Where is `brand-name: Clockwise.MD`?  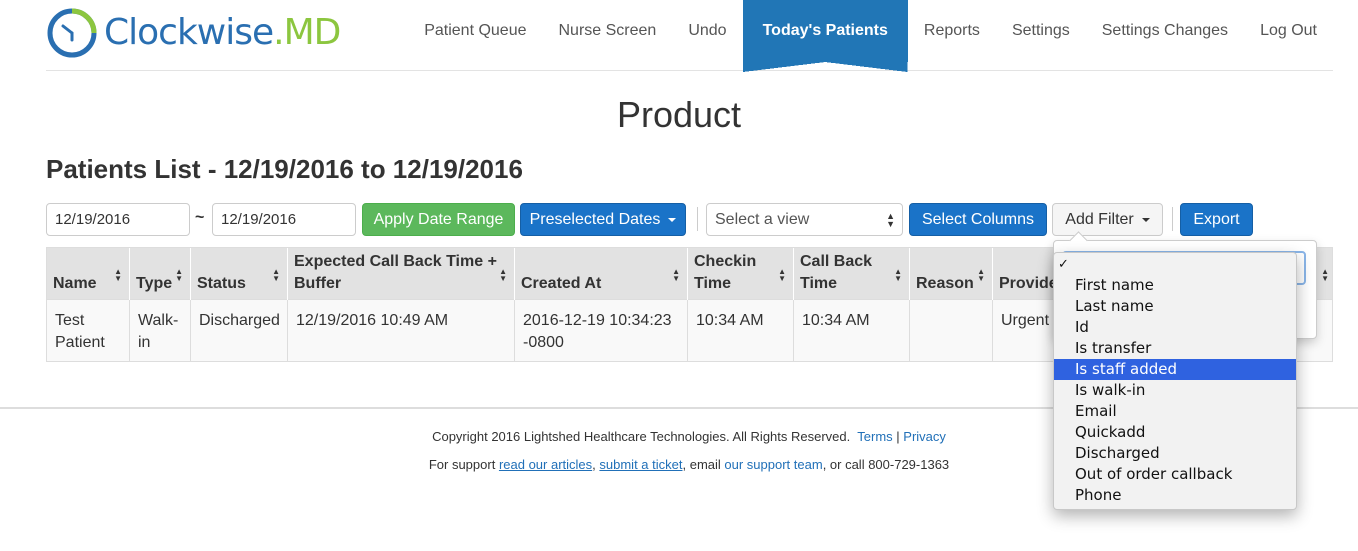 brand-name: Clockwise.MD is located at coordinates (222, 32).